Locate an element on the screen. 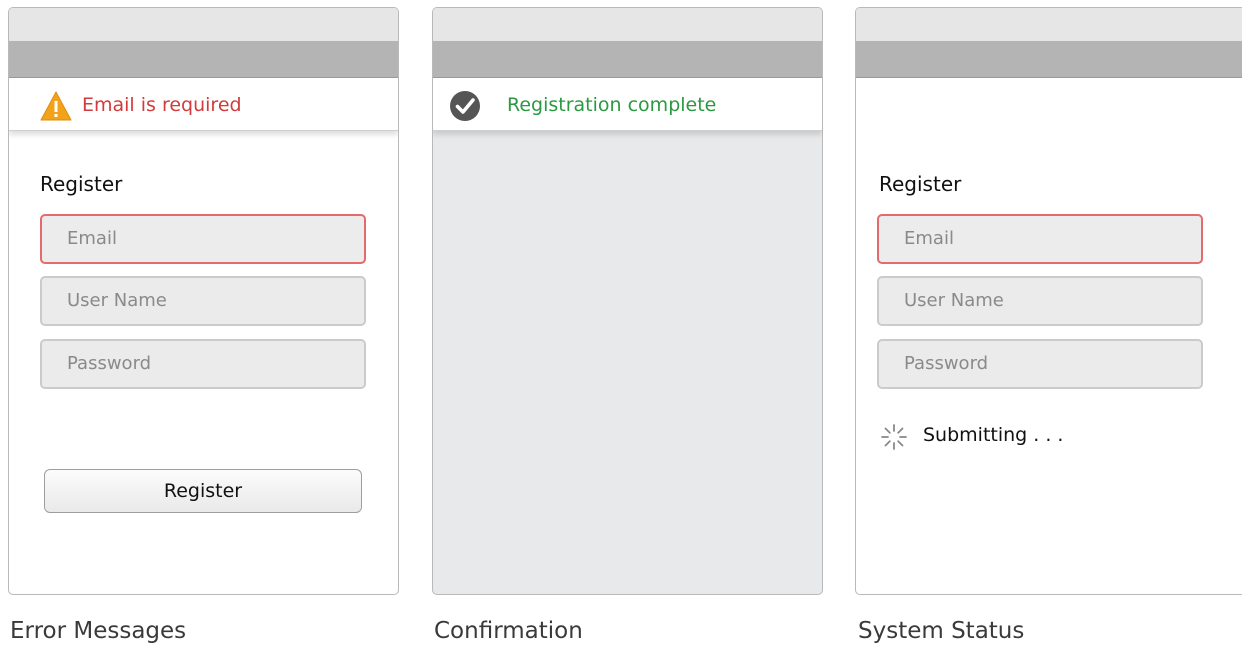 The height and width of the screenshot is (662, 1242). error-banner: Email is required is located at coordinates (203, 104).